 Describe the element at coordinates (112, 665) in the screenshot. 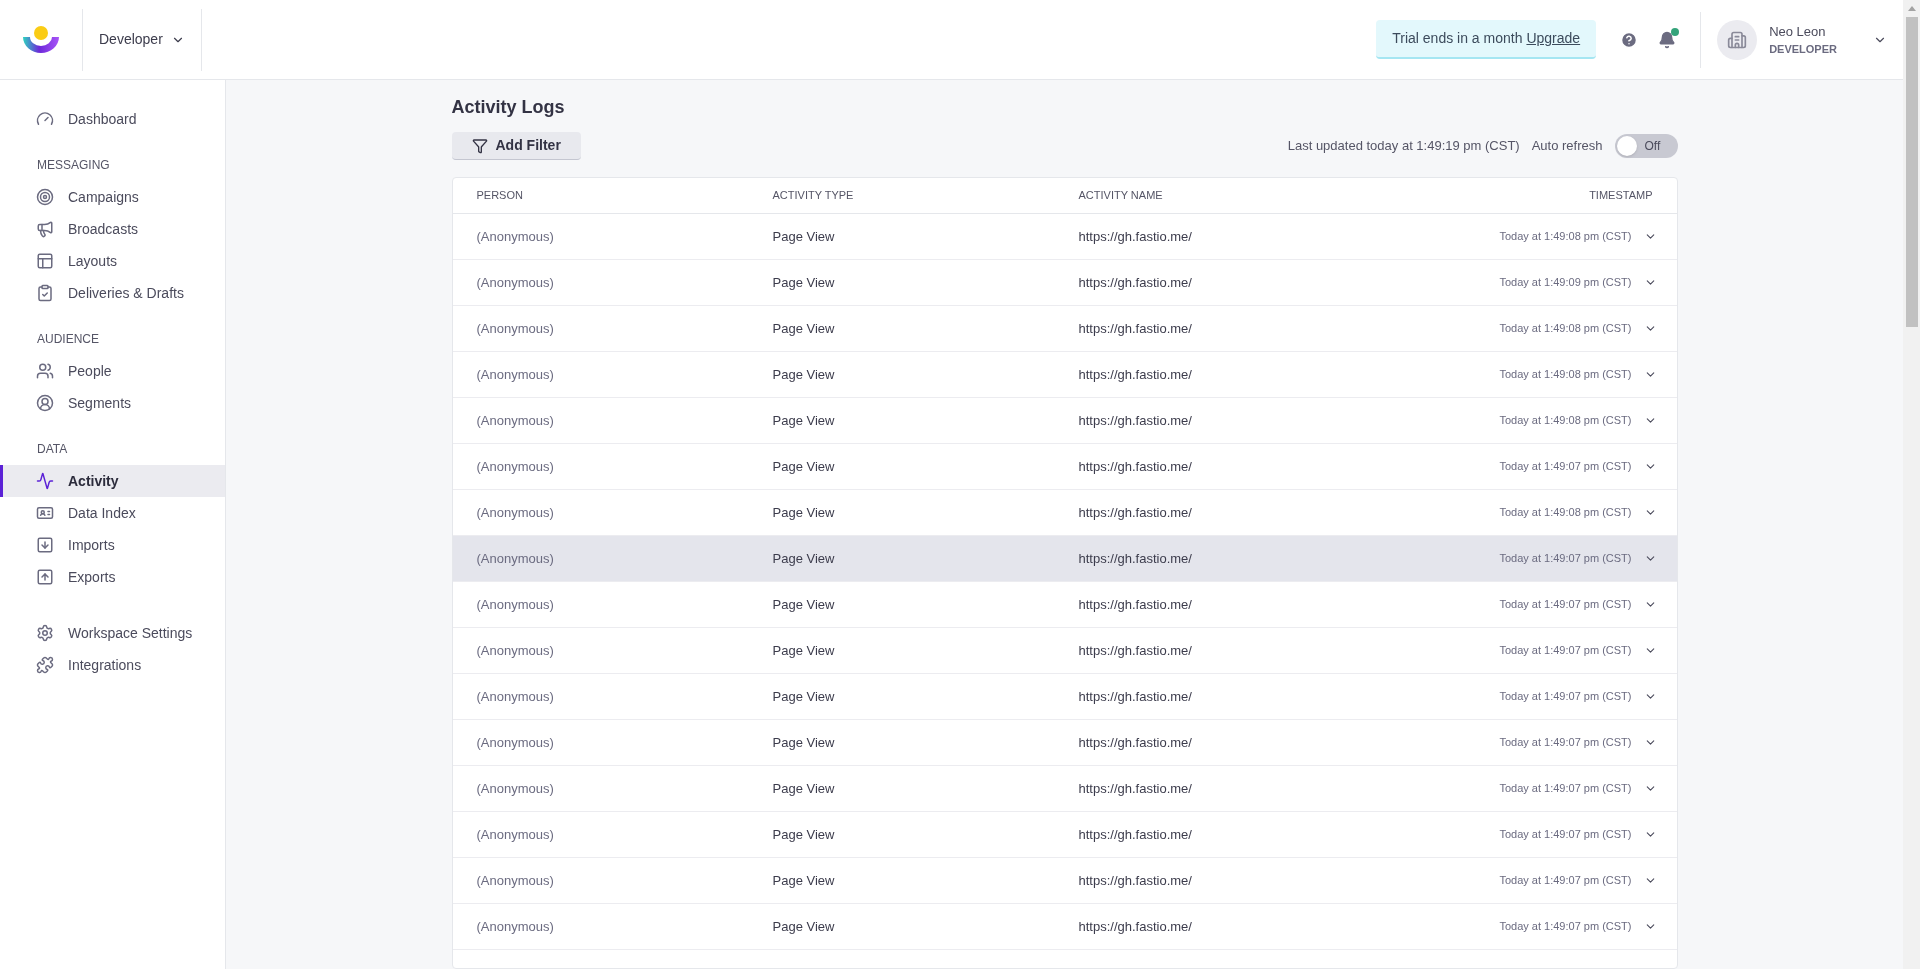

I see `nav-item: Integrations` at that location.